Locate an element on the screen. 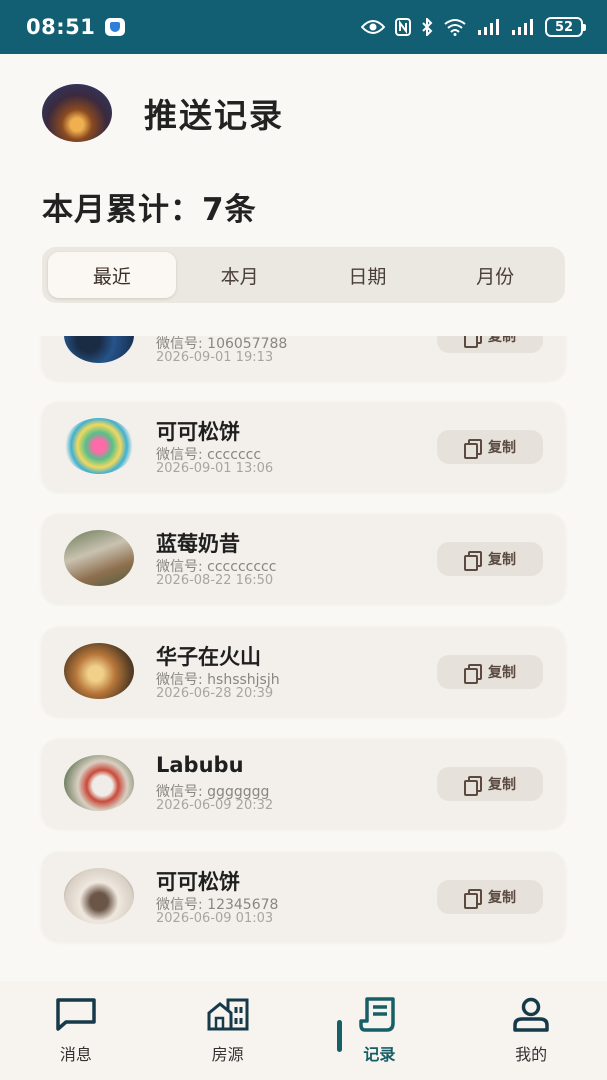 The image size is (607, 1080). user-icon is located at coordinates (531, 1015).